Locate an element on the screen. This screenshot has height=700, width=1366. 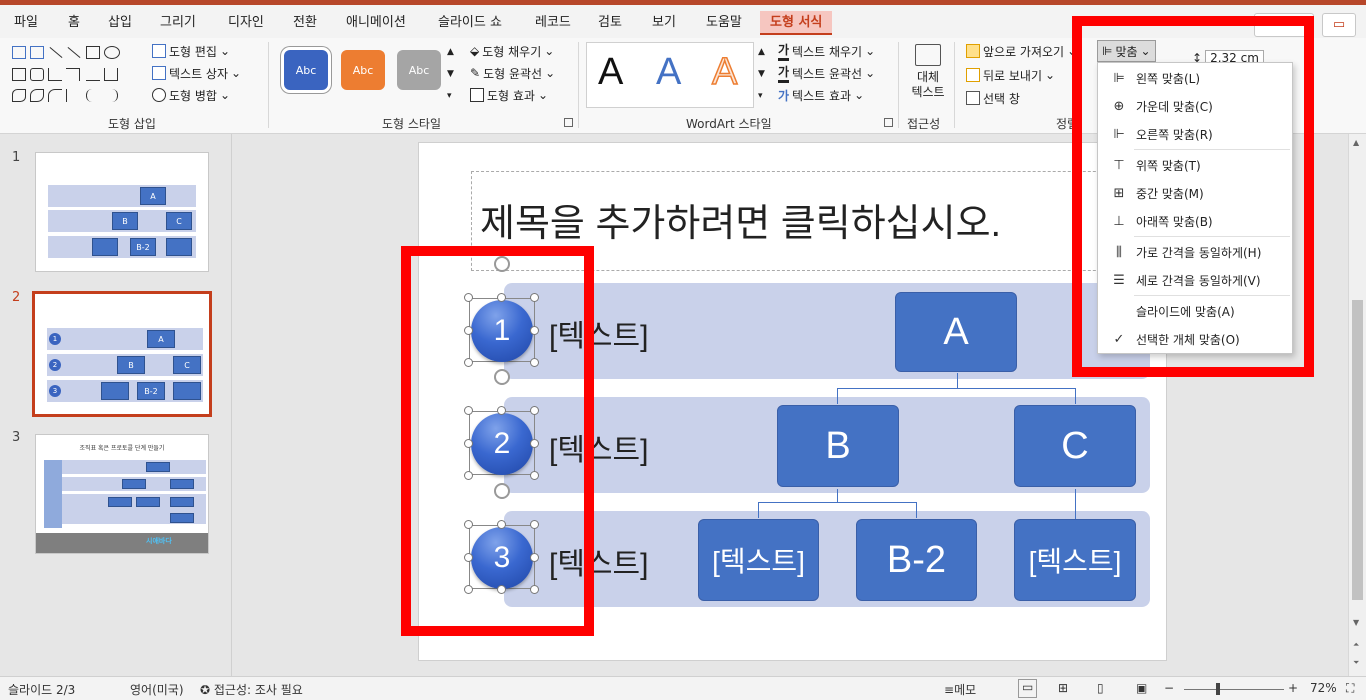
tab-home: 홈 is located at coordinates (74, 23).